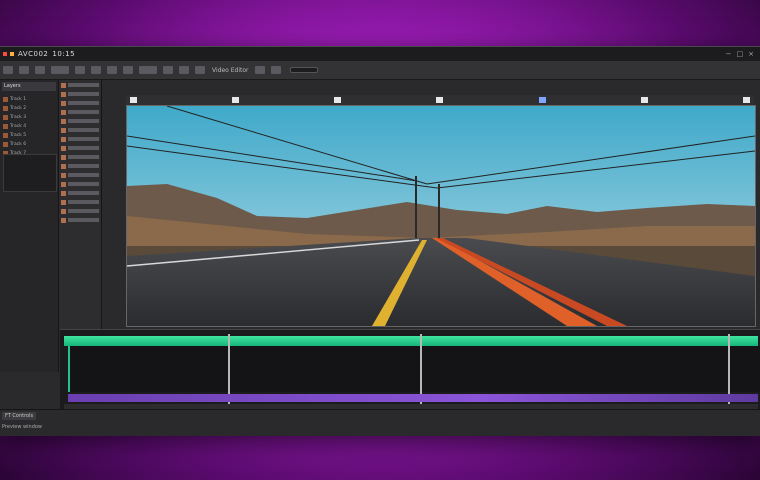 The image size is (760, 480). I want to click on select-icon, so click(96, 70).